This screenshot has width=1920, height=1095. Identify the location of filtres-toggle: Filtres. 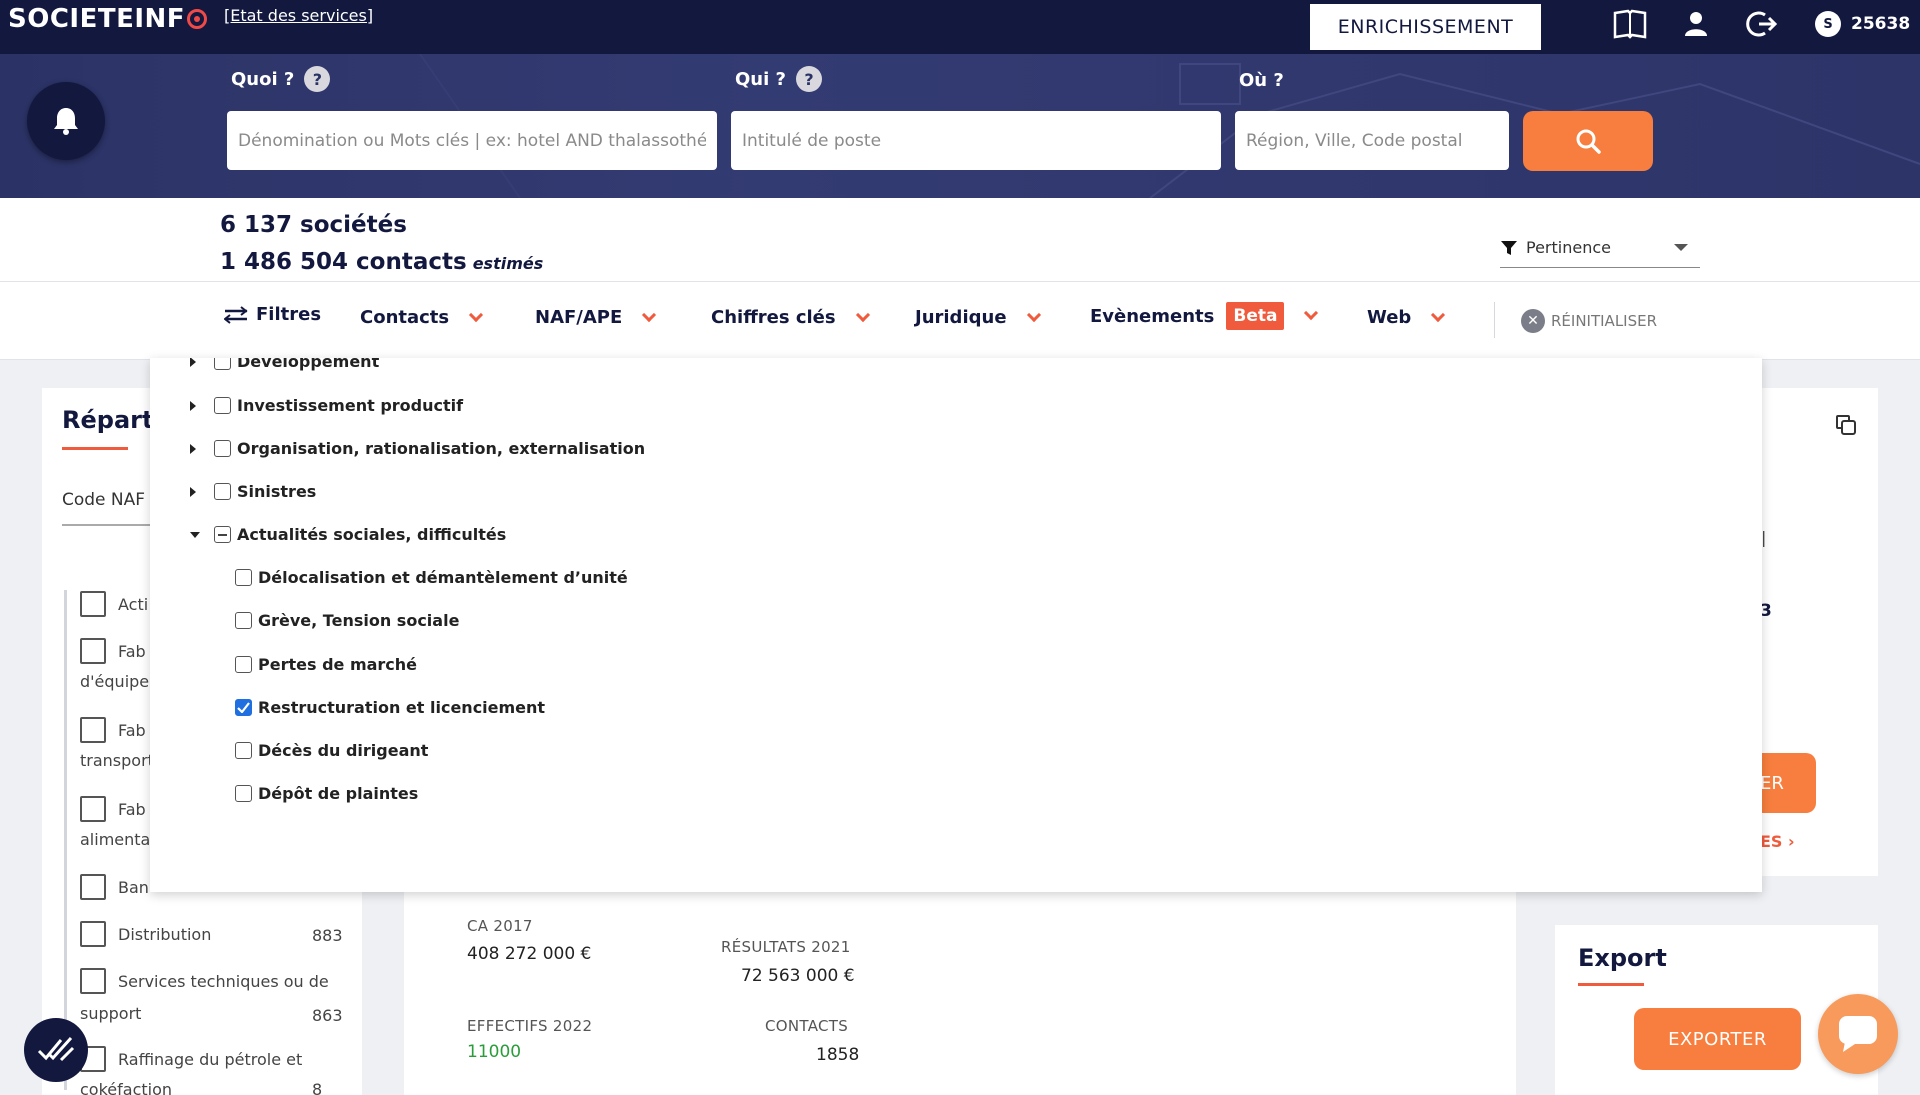
(272, 314).